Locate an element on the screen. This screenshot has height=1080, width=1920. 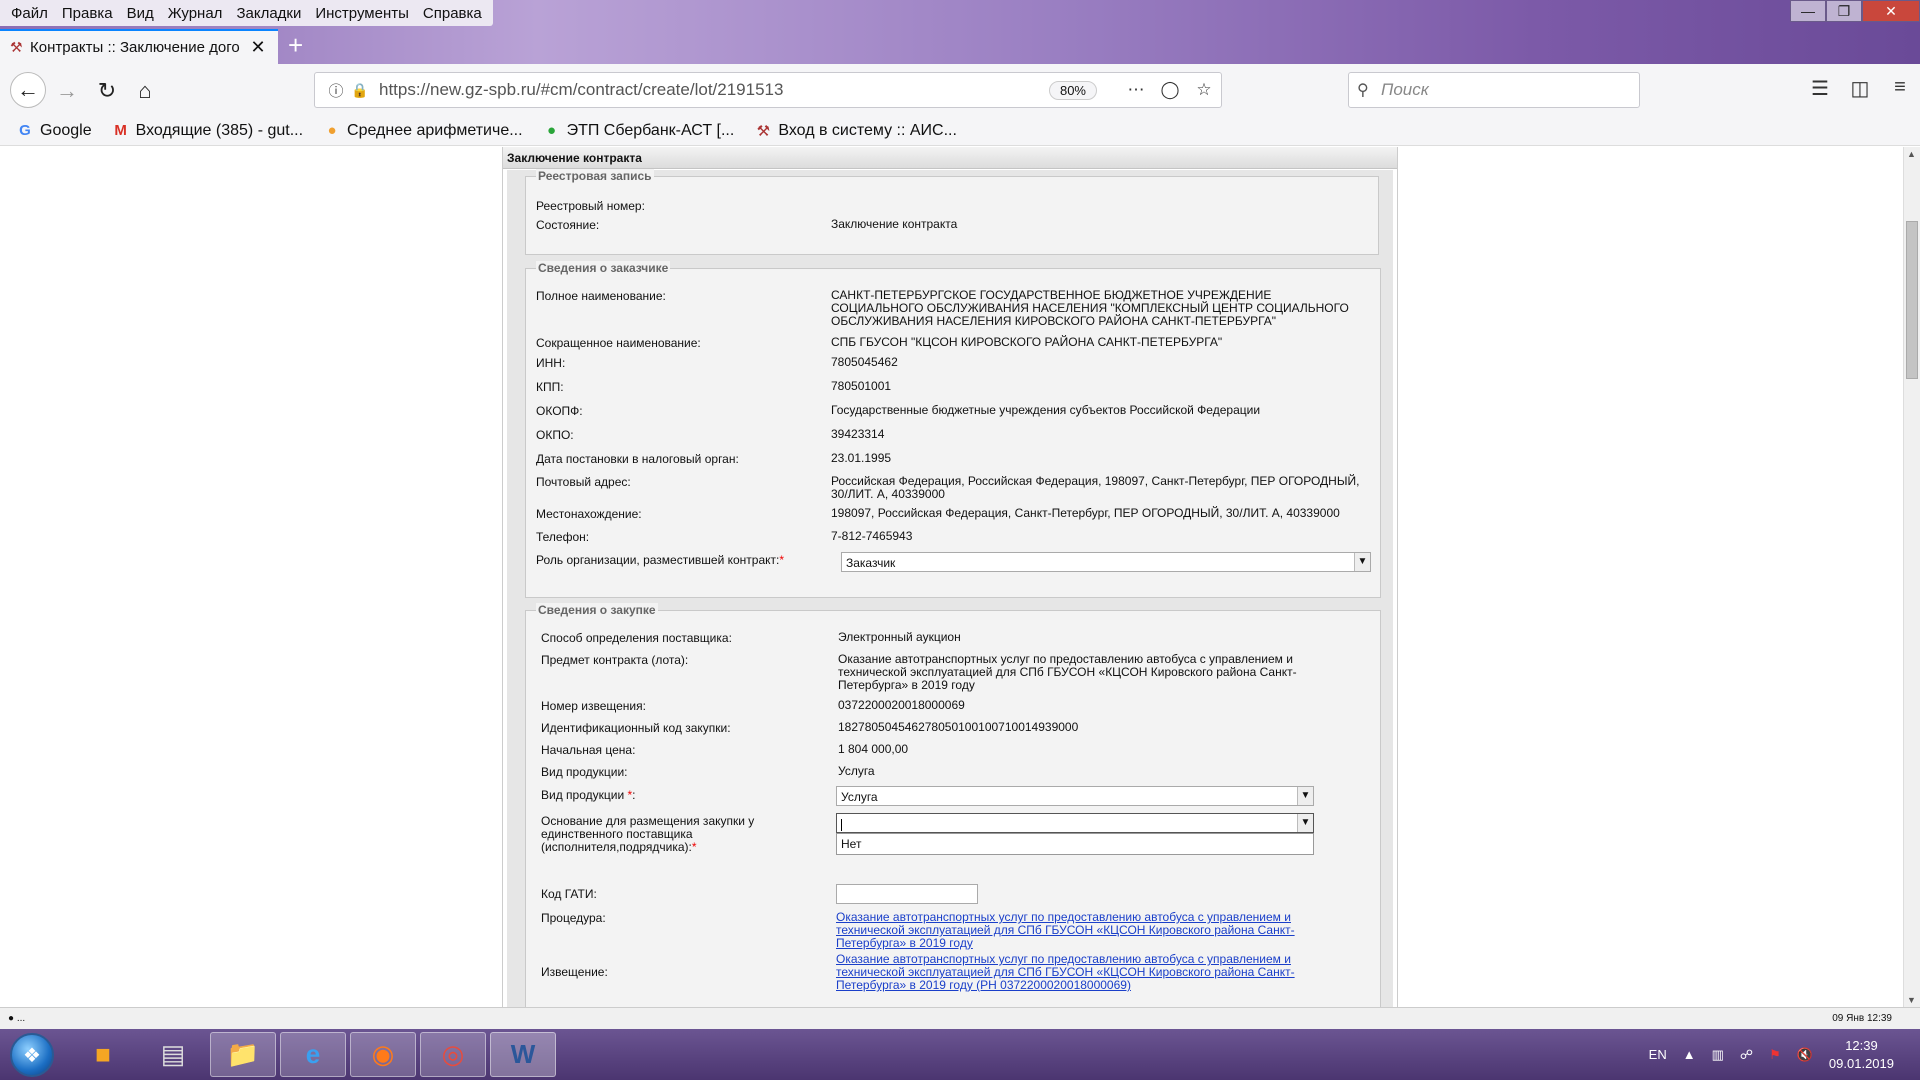
language-indicator: EN is located at coordinates (1658, 1054).